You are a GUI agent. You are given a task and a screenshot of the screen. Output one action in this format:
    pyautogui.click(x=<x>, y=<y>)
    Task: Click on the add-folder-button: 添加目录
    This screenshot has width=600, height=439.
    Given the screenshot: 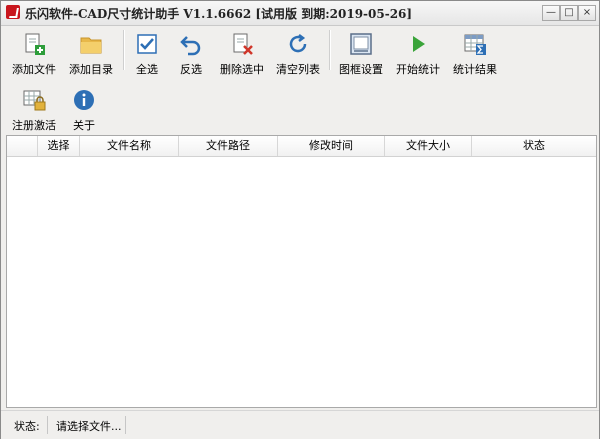 What is the action you would take?
    pyautogui.click(x=91, y=52)
    